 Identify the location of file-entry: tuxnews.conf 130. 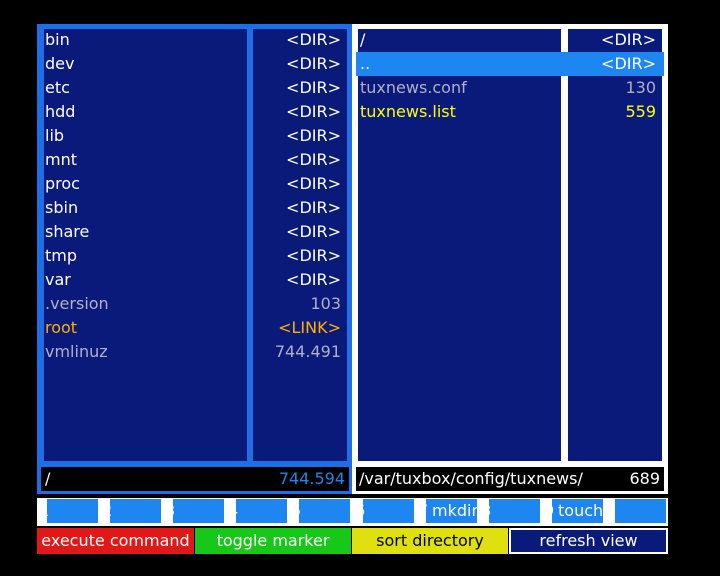
(510, 88).